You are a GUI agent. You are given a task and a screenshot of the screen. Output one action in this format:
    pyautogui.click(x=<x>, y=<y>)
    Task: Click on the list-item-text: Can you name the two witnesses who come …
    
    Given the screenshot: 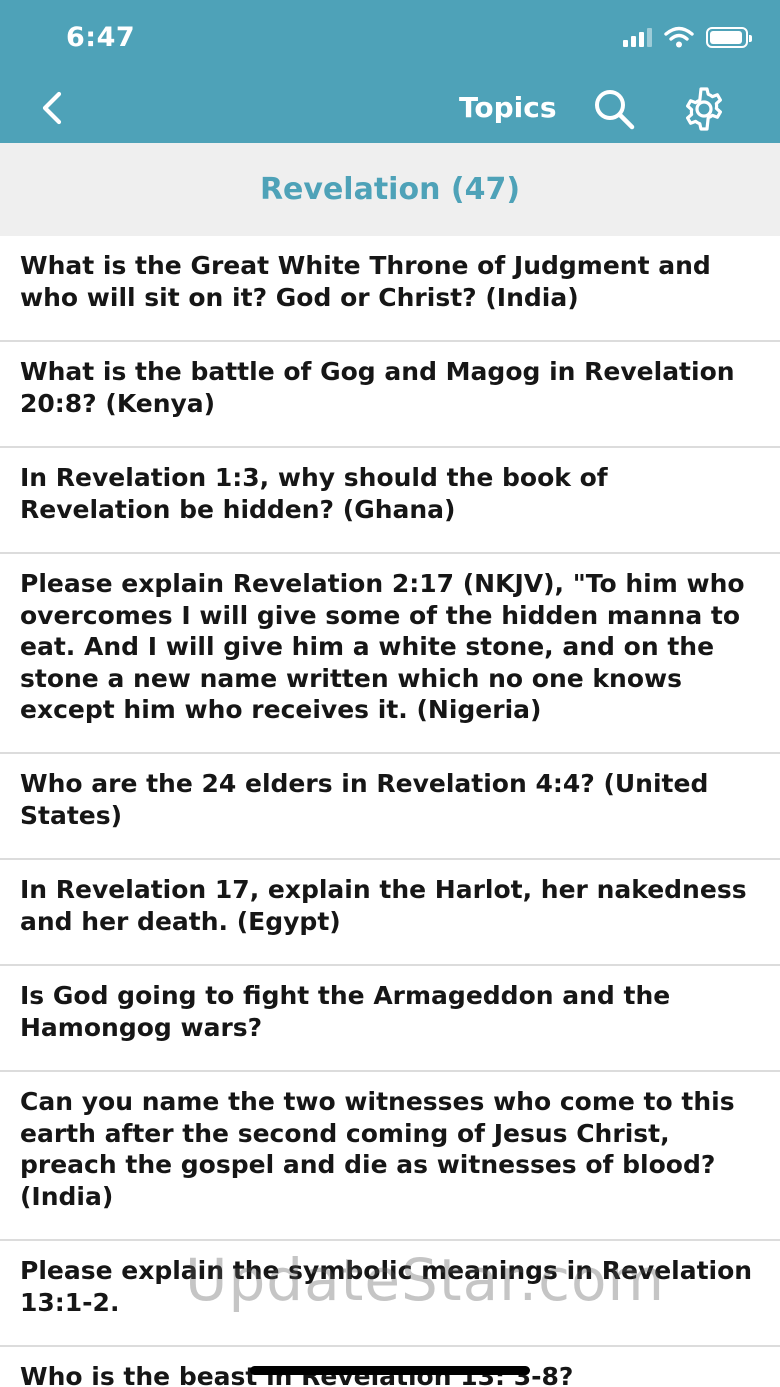 What is the action you would take?
    pyautogui.click(x=377, y=1149)
    